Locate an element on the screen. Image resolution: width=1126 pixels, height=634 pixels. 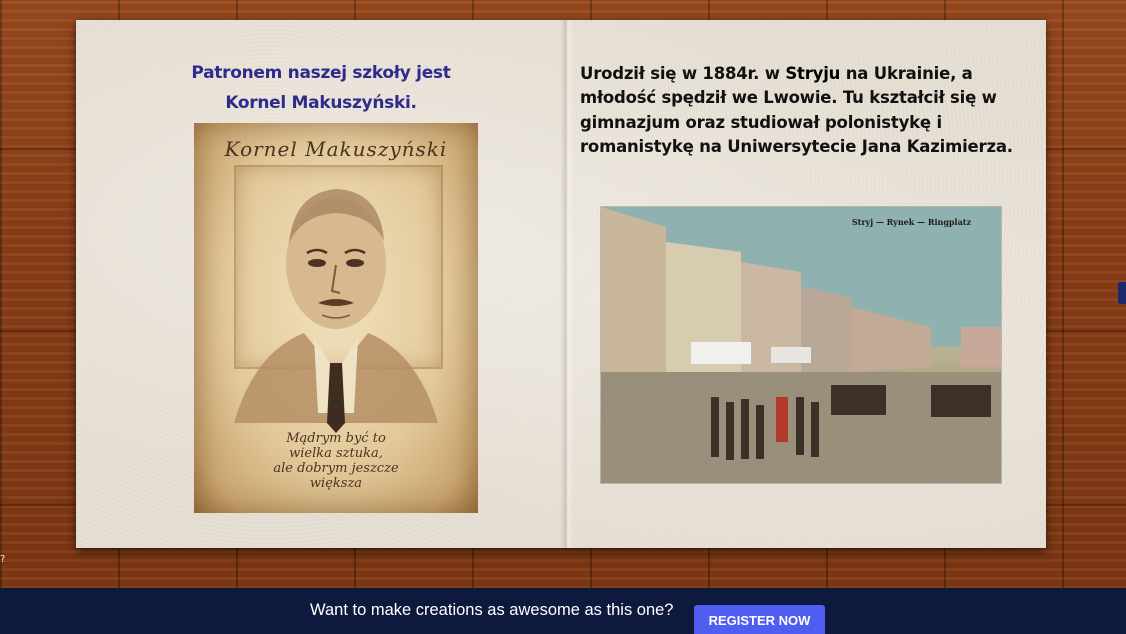
motto-line: ale dobrym jeszcze is located at coordinates (336, 468).